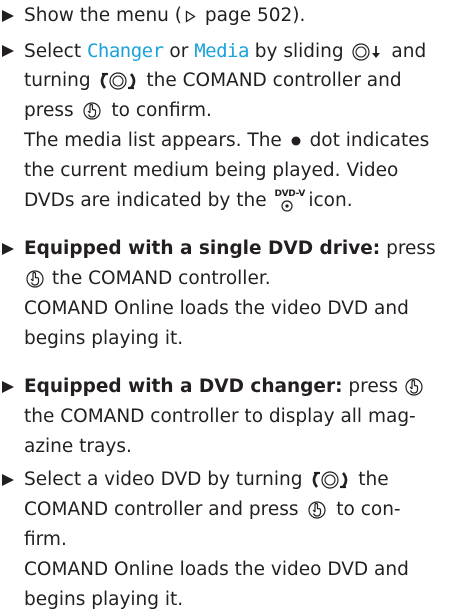 The width and height of the screenshot is (464, 615). I want to click on step-5-line-1: Select a video DVD by turning the, so click(206, 479).